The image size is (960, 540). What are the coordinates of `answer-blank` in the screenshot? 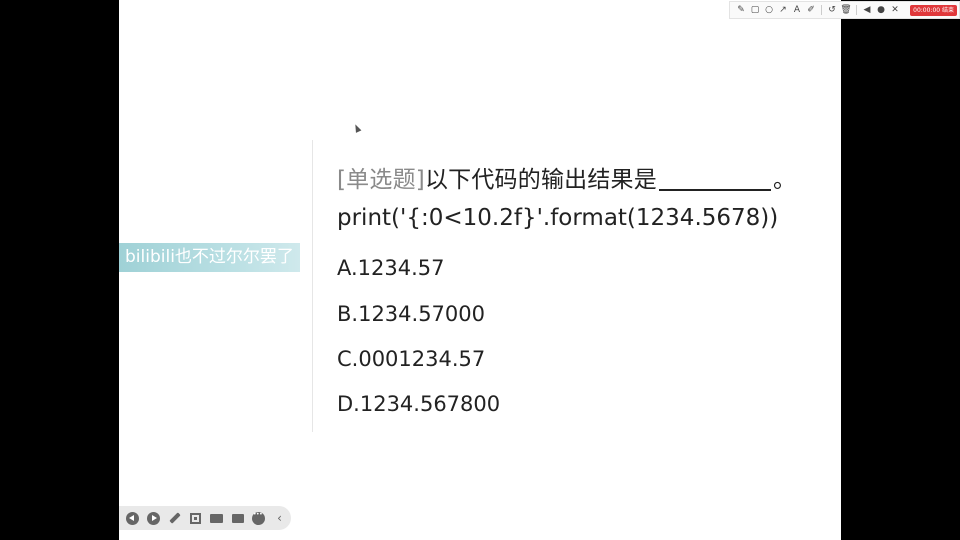 It's located at (714, 179).